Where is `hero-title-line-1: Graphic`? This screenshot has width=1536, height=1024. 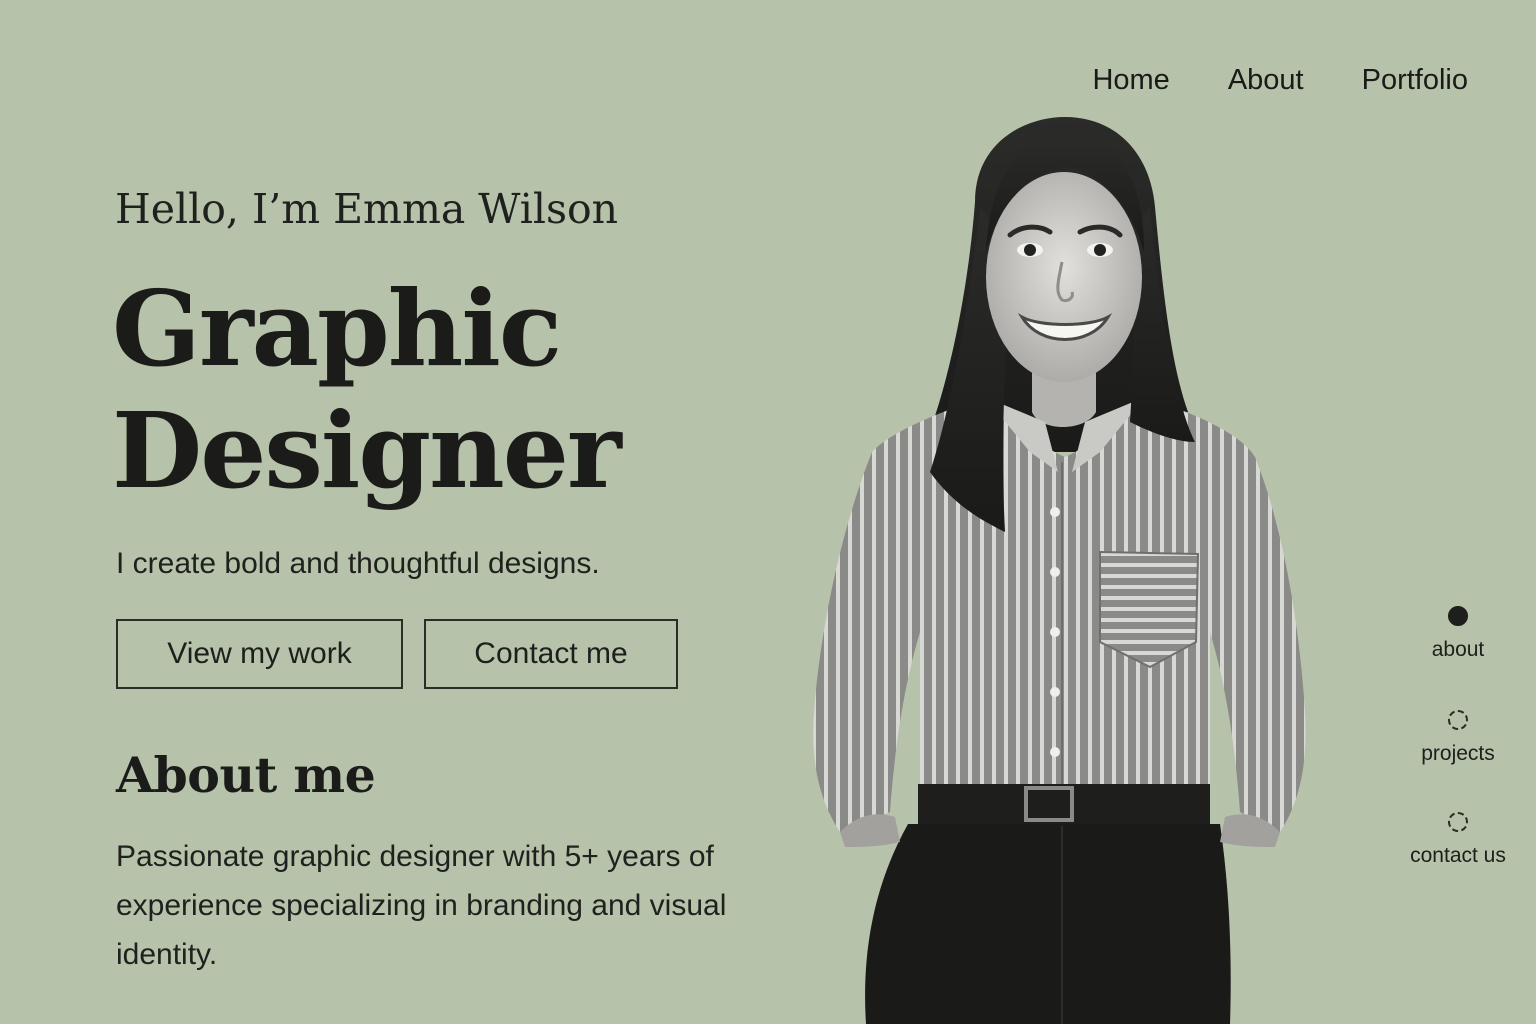 hero-title-line-1: Graphic is located at coordinates (337, 328).